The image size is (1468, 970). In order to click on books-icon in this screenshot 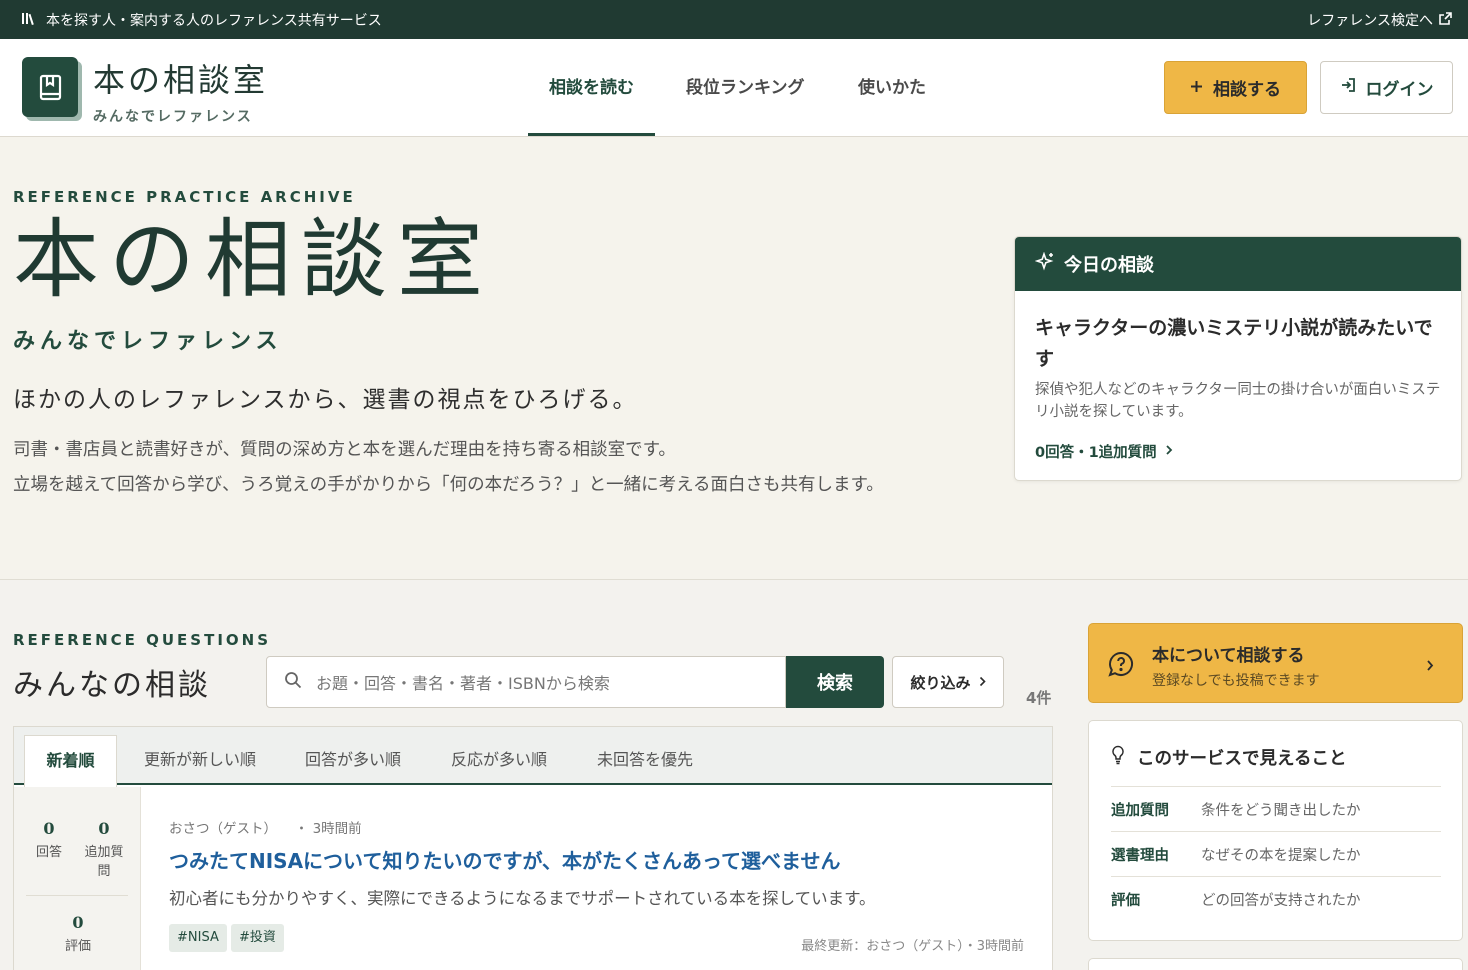, I will do `click(29, 20)`.